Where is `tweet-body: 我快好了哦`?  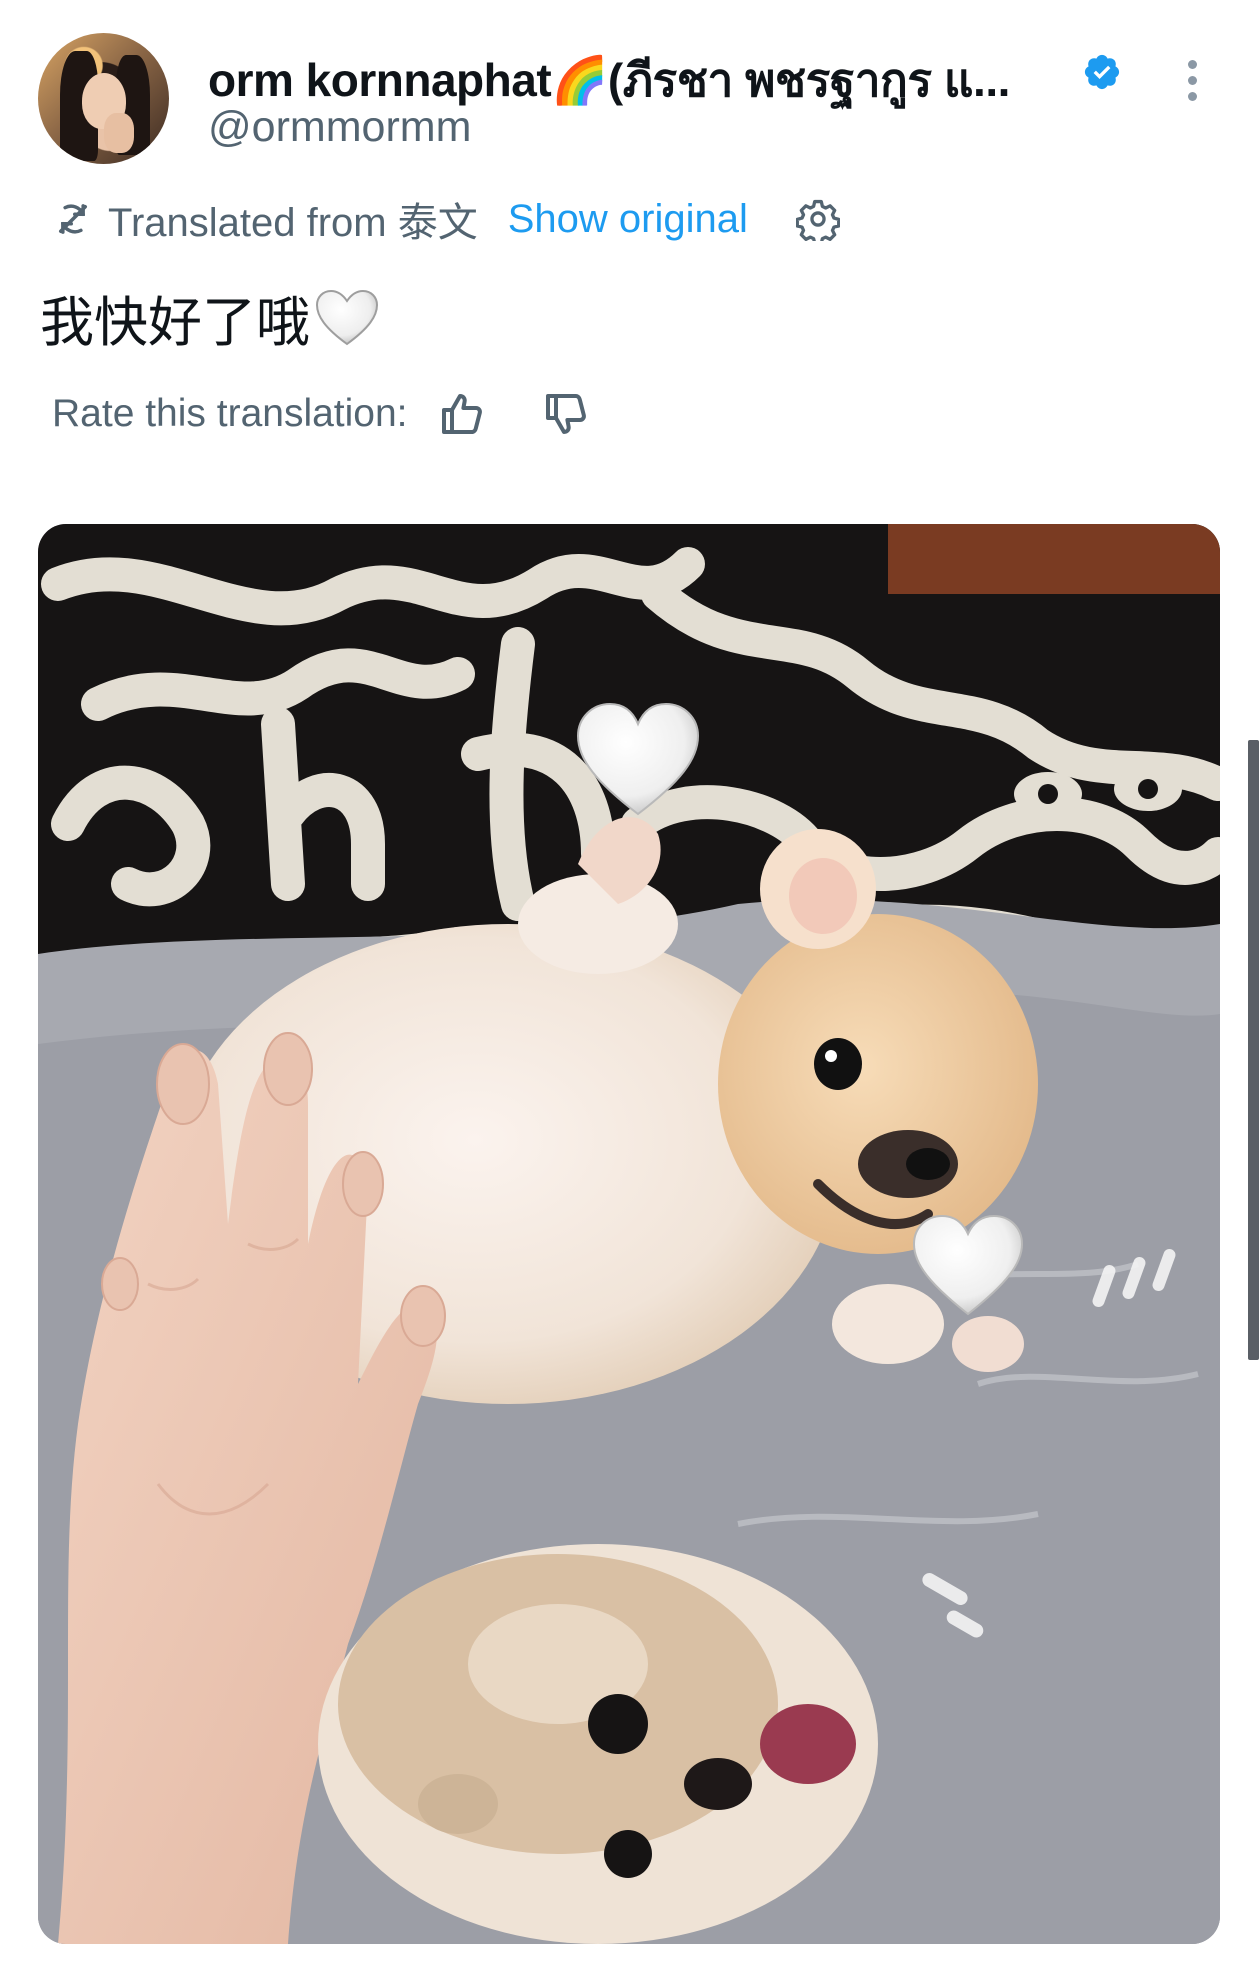
tweet-body: 我快好了哦 is located at coordinates (175, 323).